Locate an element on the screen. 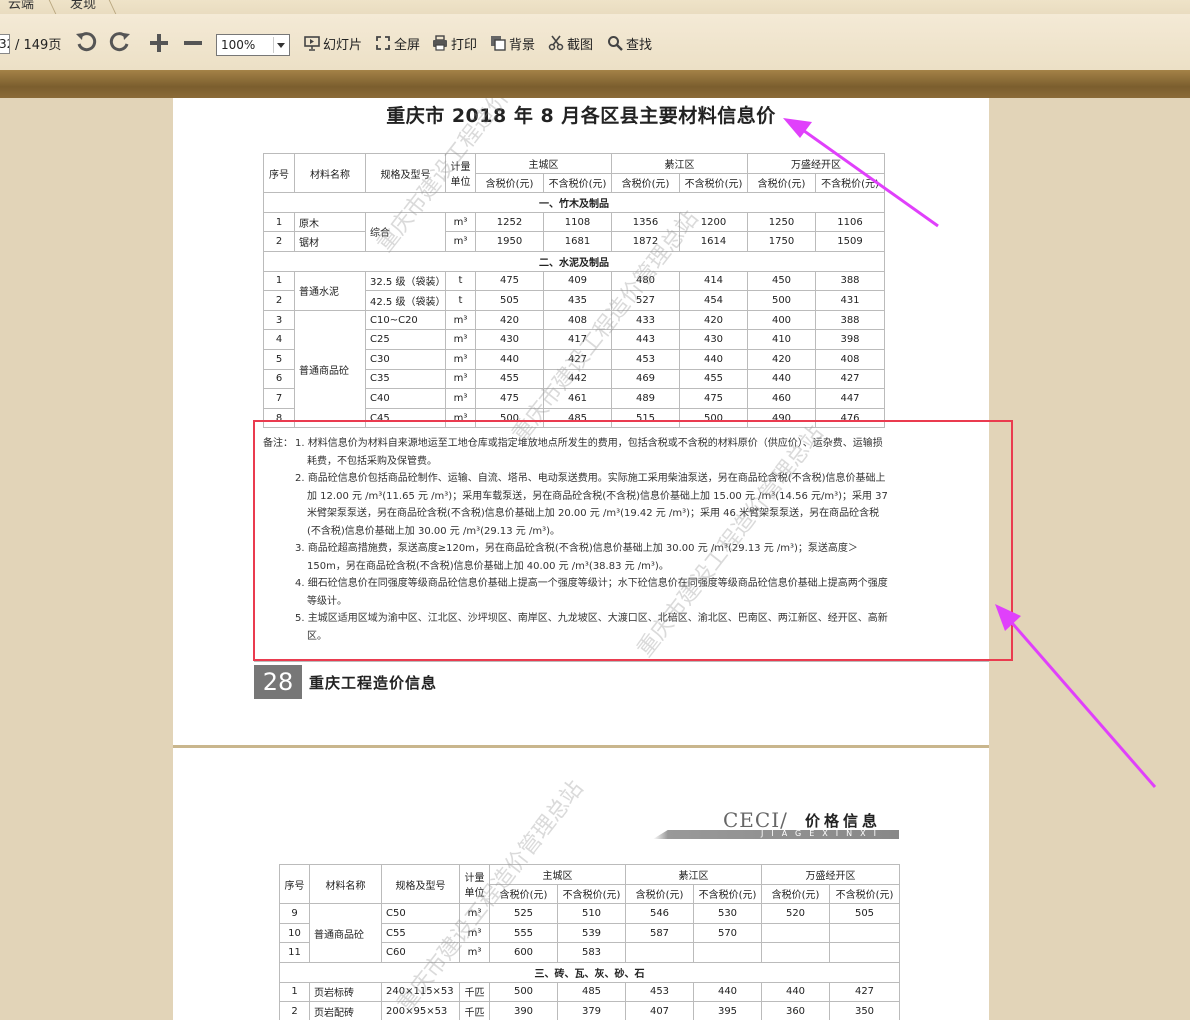 This screenshot has width=1190, height=1020. price-cell: 546 is located at coordinates (659, 913).